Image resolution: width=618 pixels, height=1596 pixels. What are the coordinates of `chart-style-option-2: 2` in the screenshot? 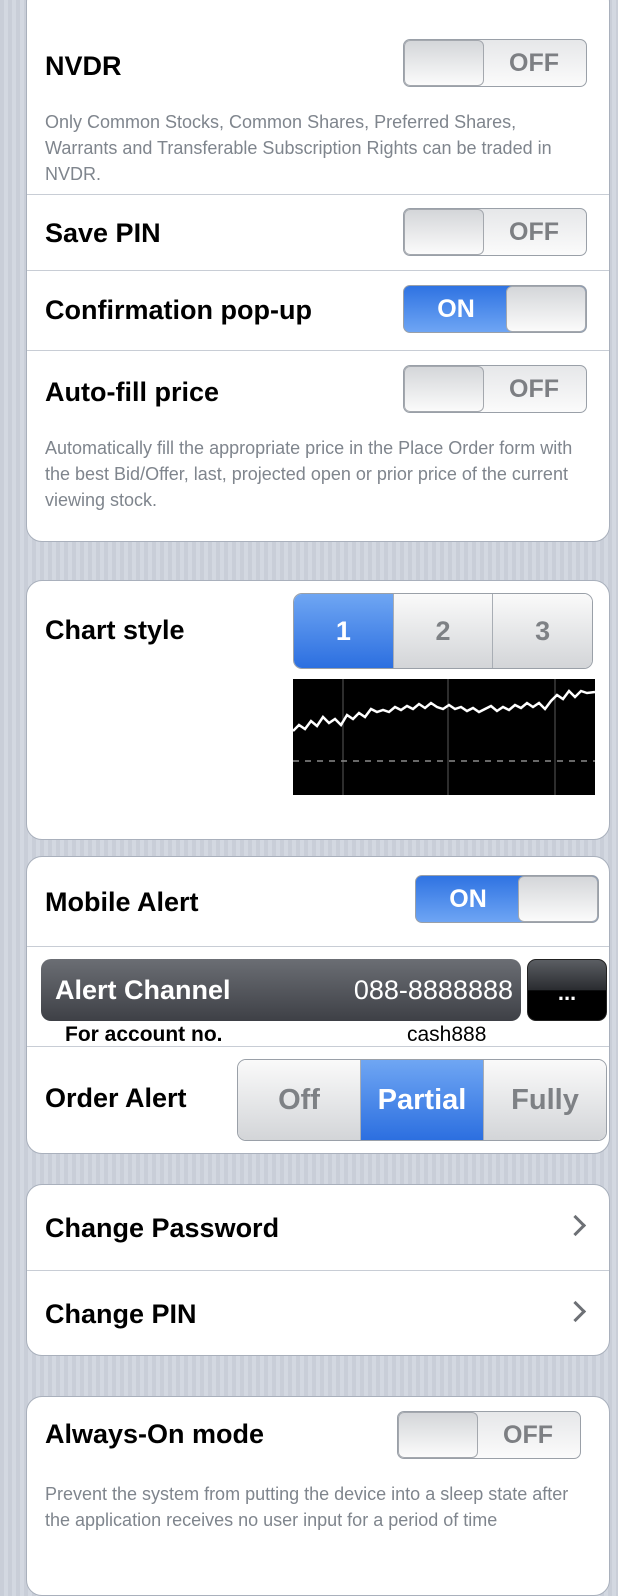 It's located at (442, 631).